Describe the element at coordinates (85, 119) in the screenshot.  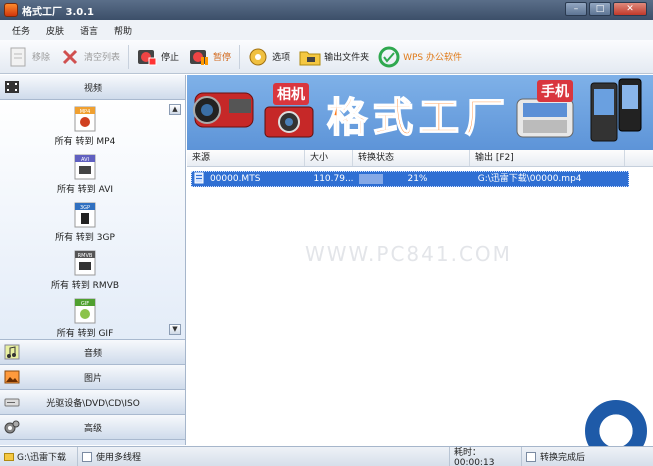
I see `mp4-file-icon: MP4` at that location.